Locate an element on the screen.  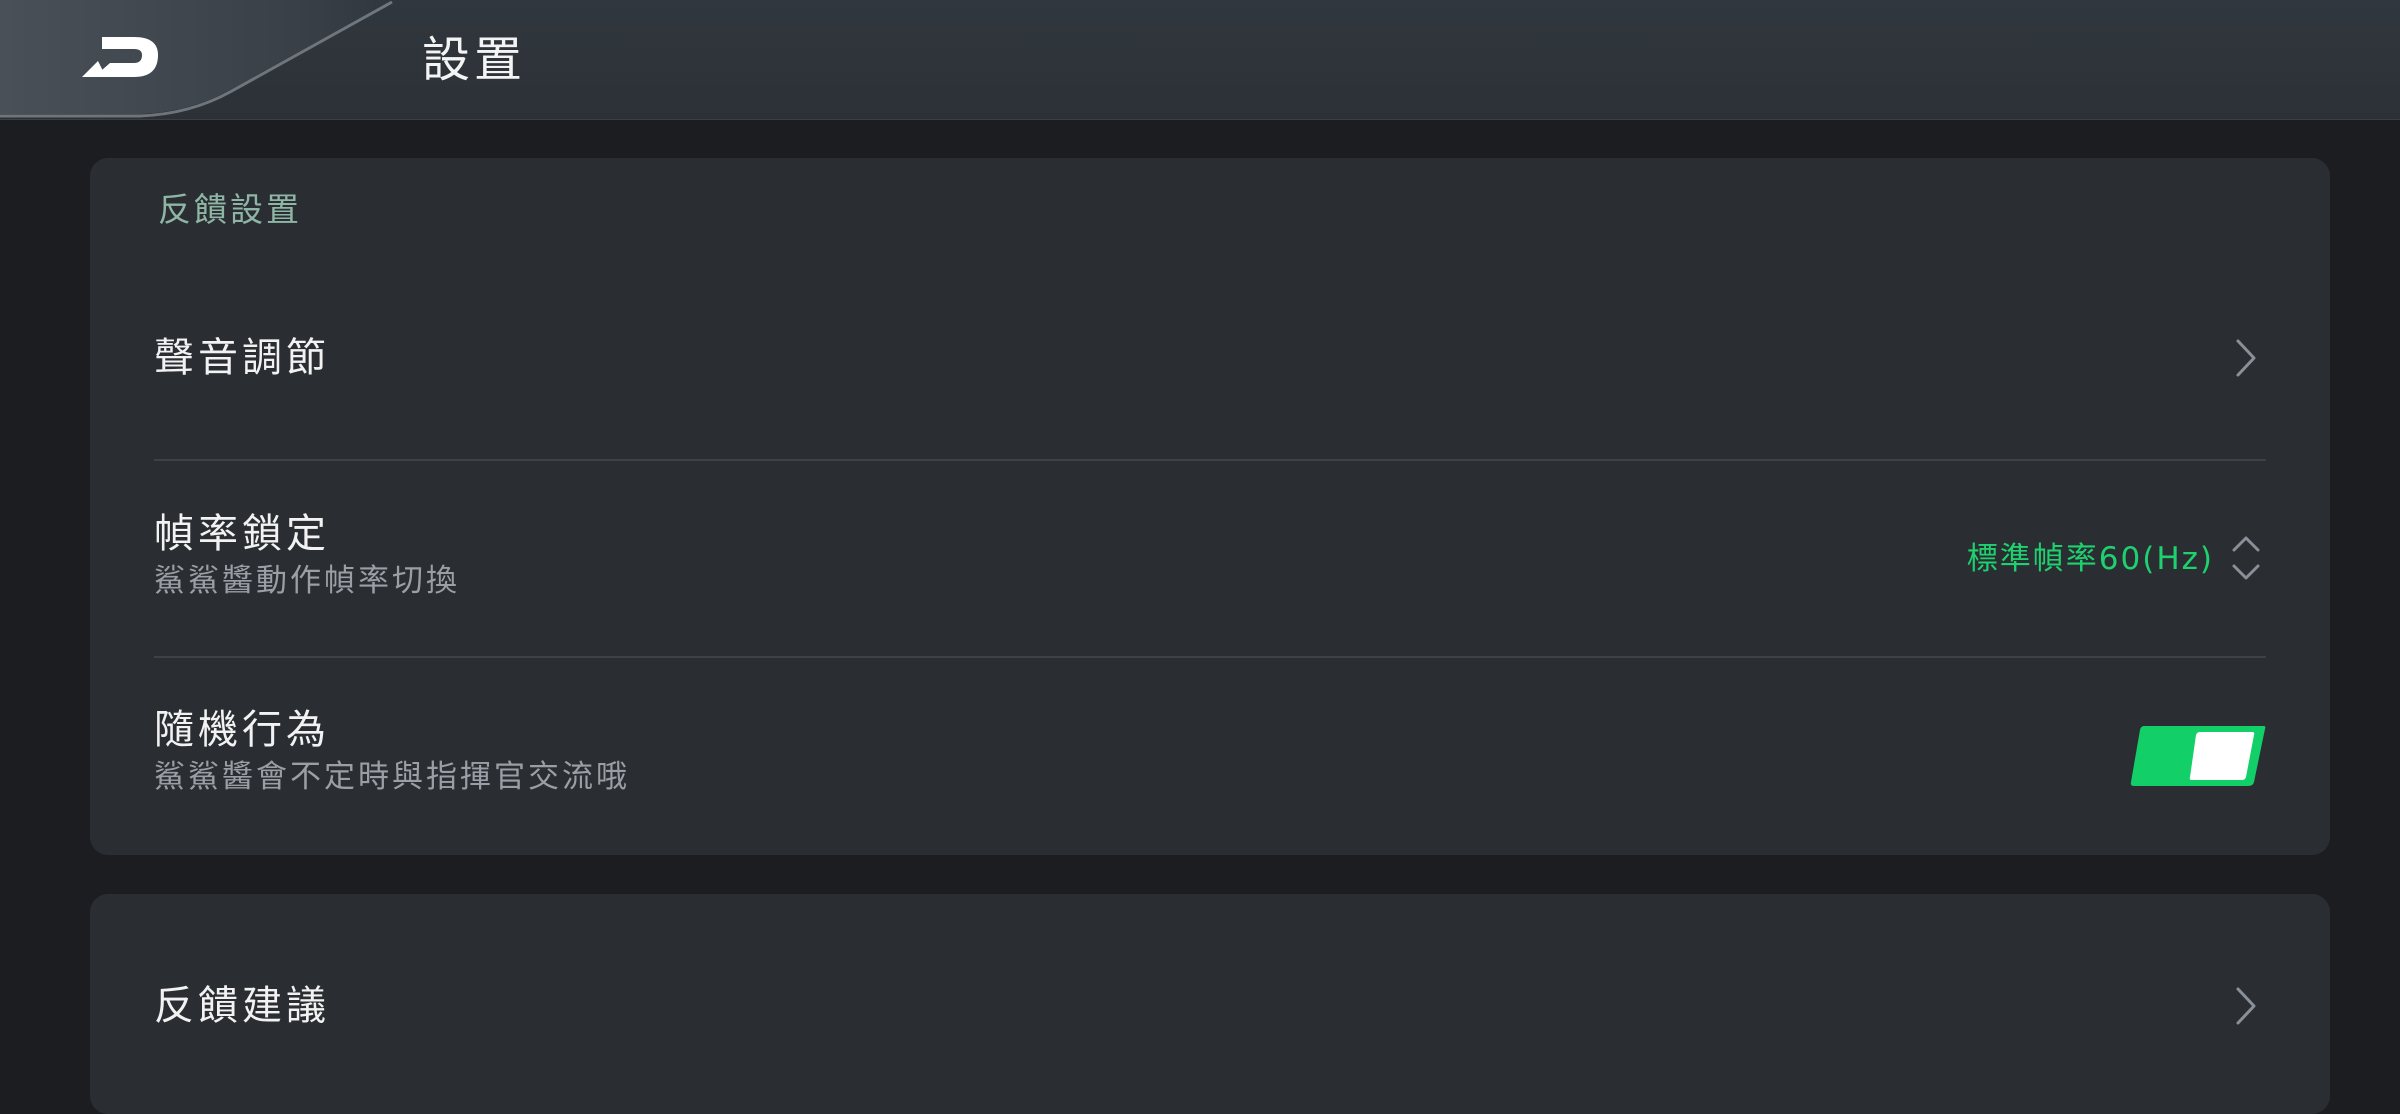
sound-adjustment-row: 聲音調節 is located at coordinates (1210, 358).